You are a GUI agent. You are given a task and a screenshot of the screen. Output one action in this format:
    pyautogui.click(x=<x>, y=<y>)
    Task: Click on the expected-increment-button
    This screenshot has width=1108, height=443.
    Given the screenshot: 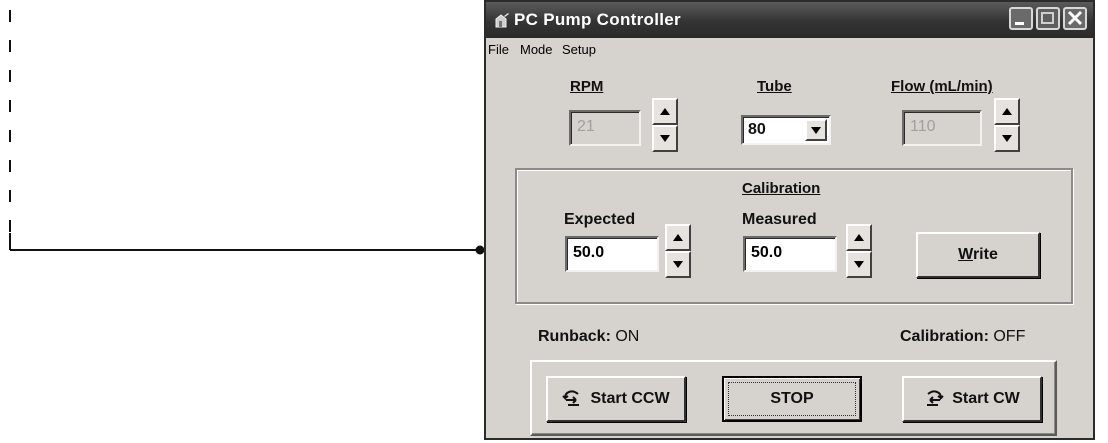 What is the action you would take?
    pyautogui.click(x=678, y=237)
    